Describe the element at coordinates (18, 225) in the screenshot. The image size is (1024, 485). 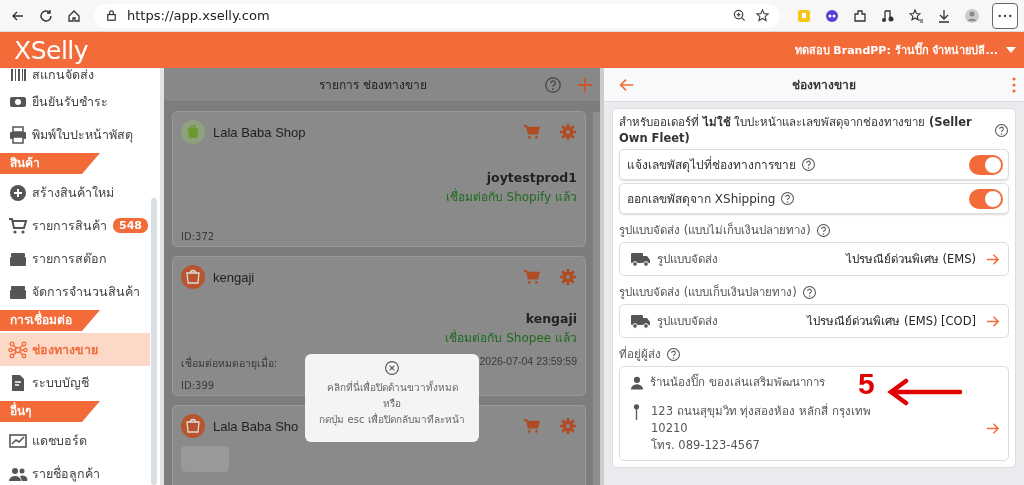
I see `cart-icon` at that location.